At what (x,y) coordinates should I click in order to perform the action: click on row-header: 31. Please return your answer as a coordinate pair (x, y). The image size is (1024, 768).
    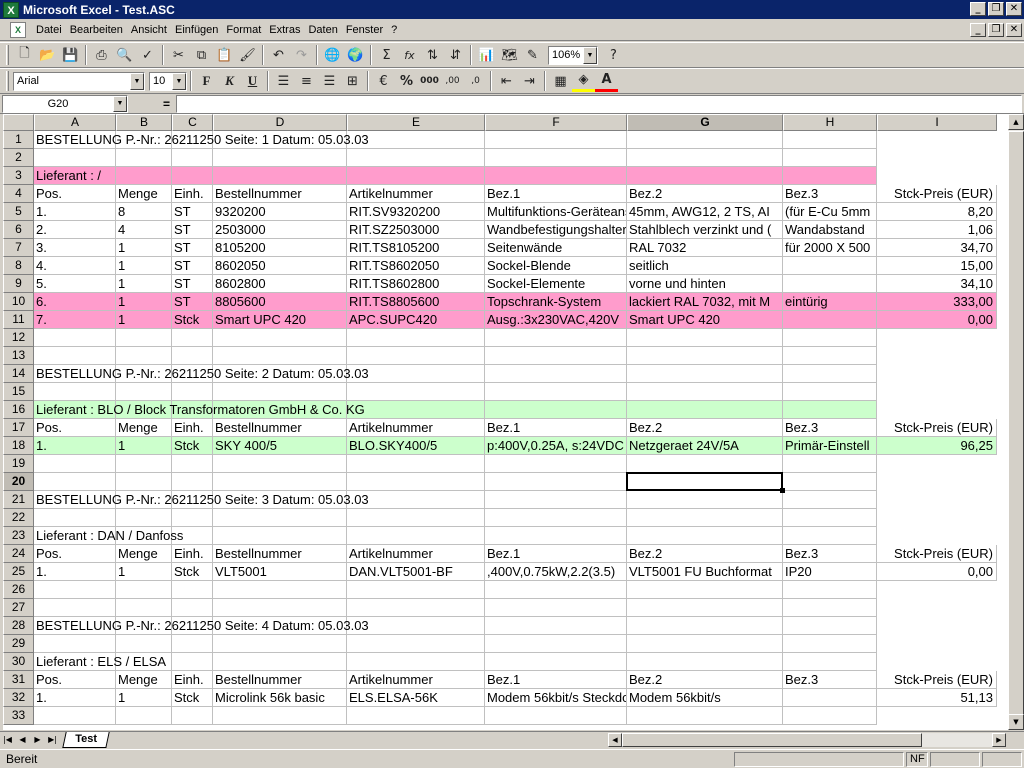
    Looking at the image, I should click on (18, 680).